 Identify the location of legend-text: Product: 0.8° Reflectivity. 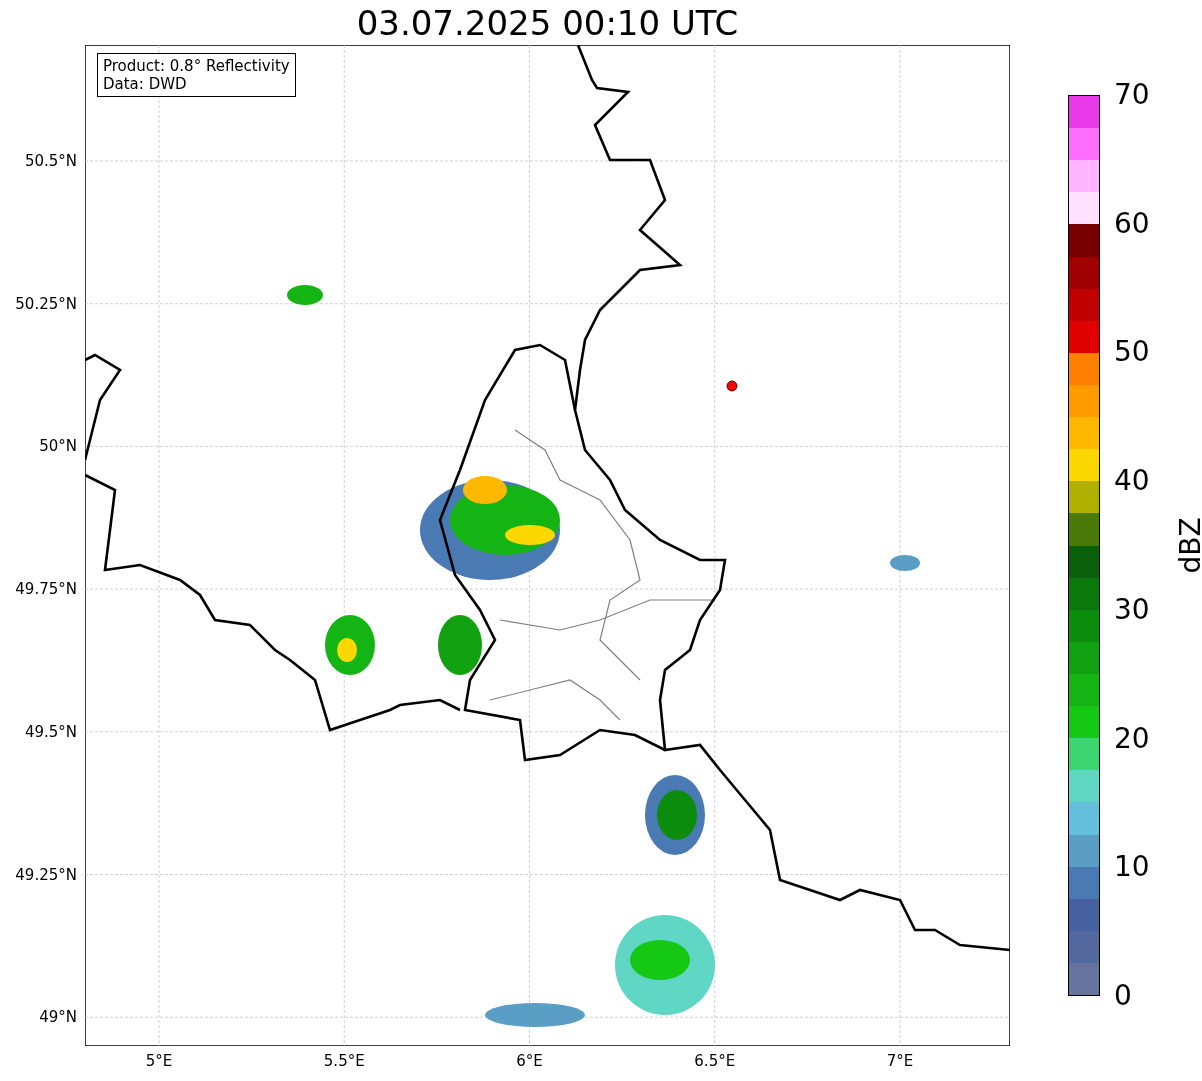
(196, 66).